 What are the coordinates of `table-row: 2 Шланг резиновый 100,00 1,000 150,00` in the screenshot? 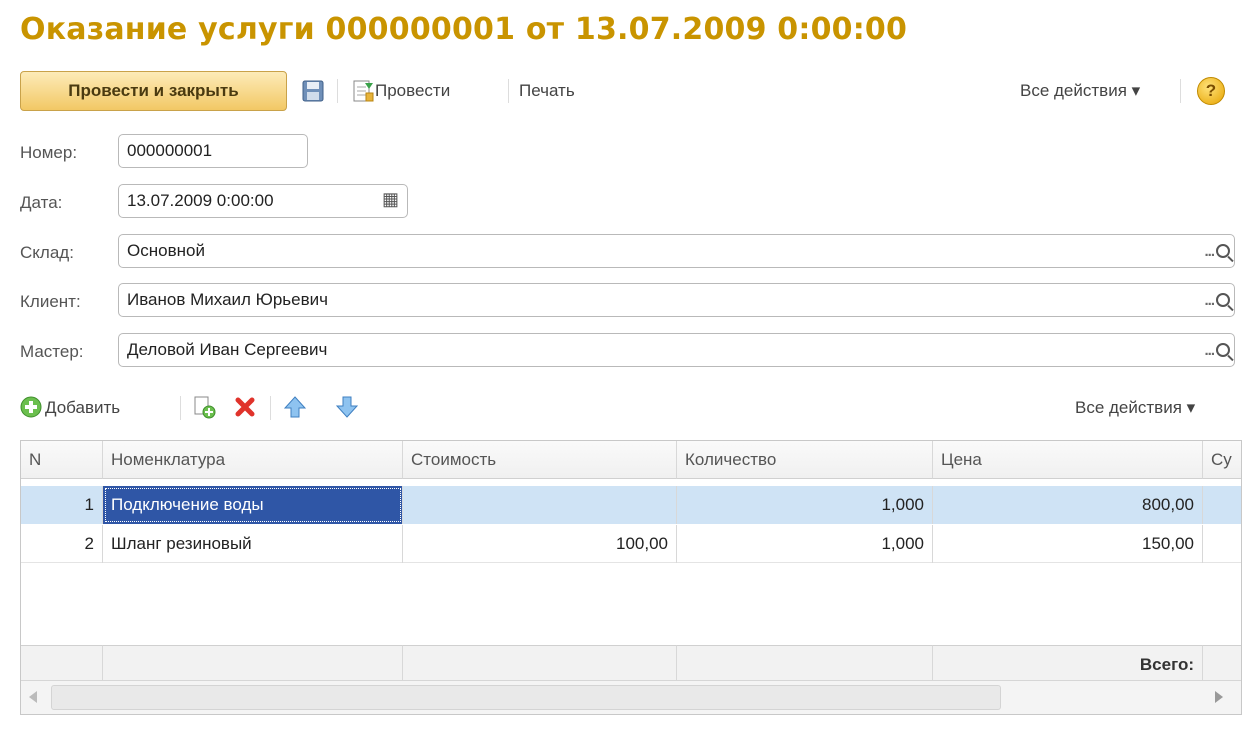 It's located at (631, 544).